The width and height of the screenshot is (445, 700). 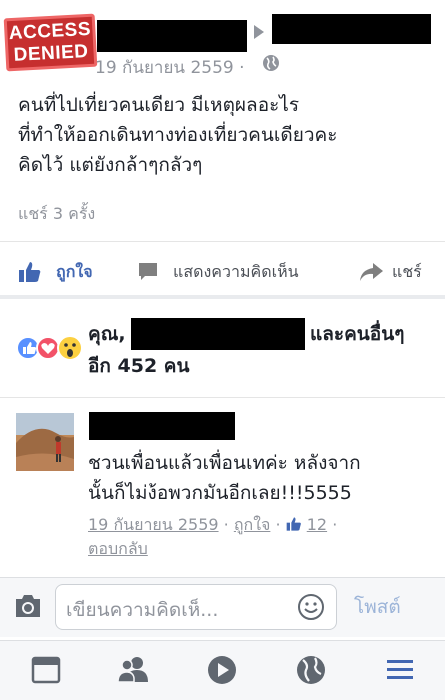 What do you see at coordinates (139, 366) in the screenshot?
I see `reaction-count: อีก 452 คน` at bounding box center [139, 366].